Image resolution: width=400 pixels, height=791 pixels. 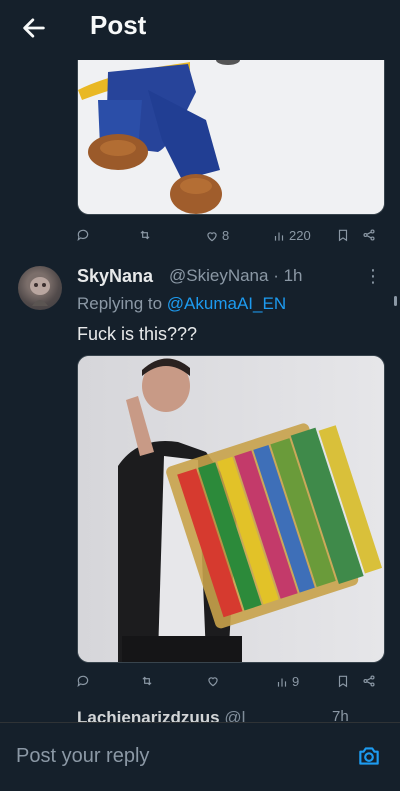 What do you see at coordinates (369, 756) in the screenshot?
I see `camera-icon` at bounding box center [369, 756].